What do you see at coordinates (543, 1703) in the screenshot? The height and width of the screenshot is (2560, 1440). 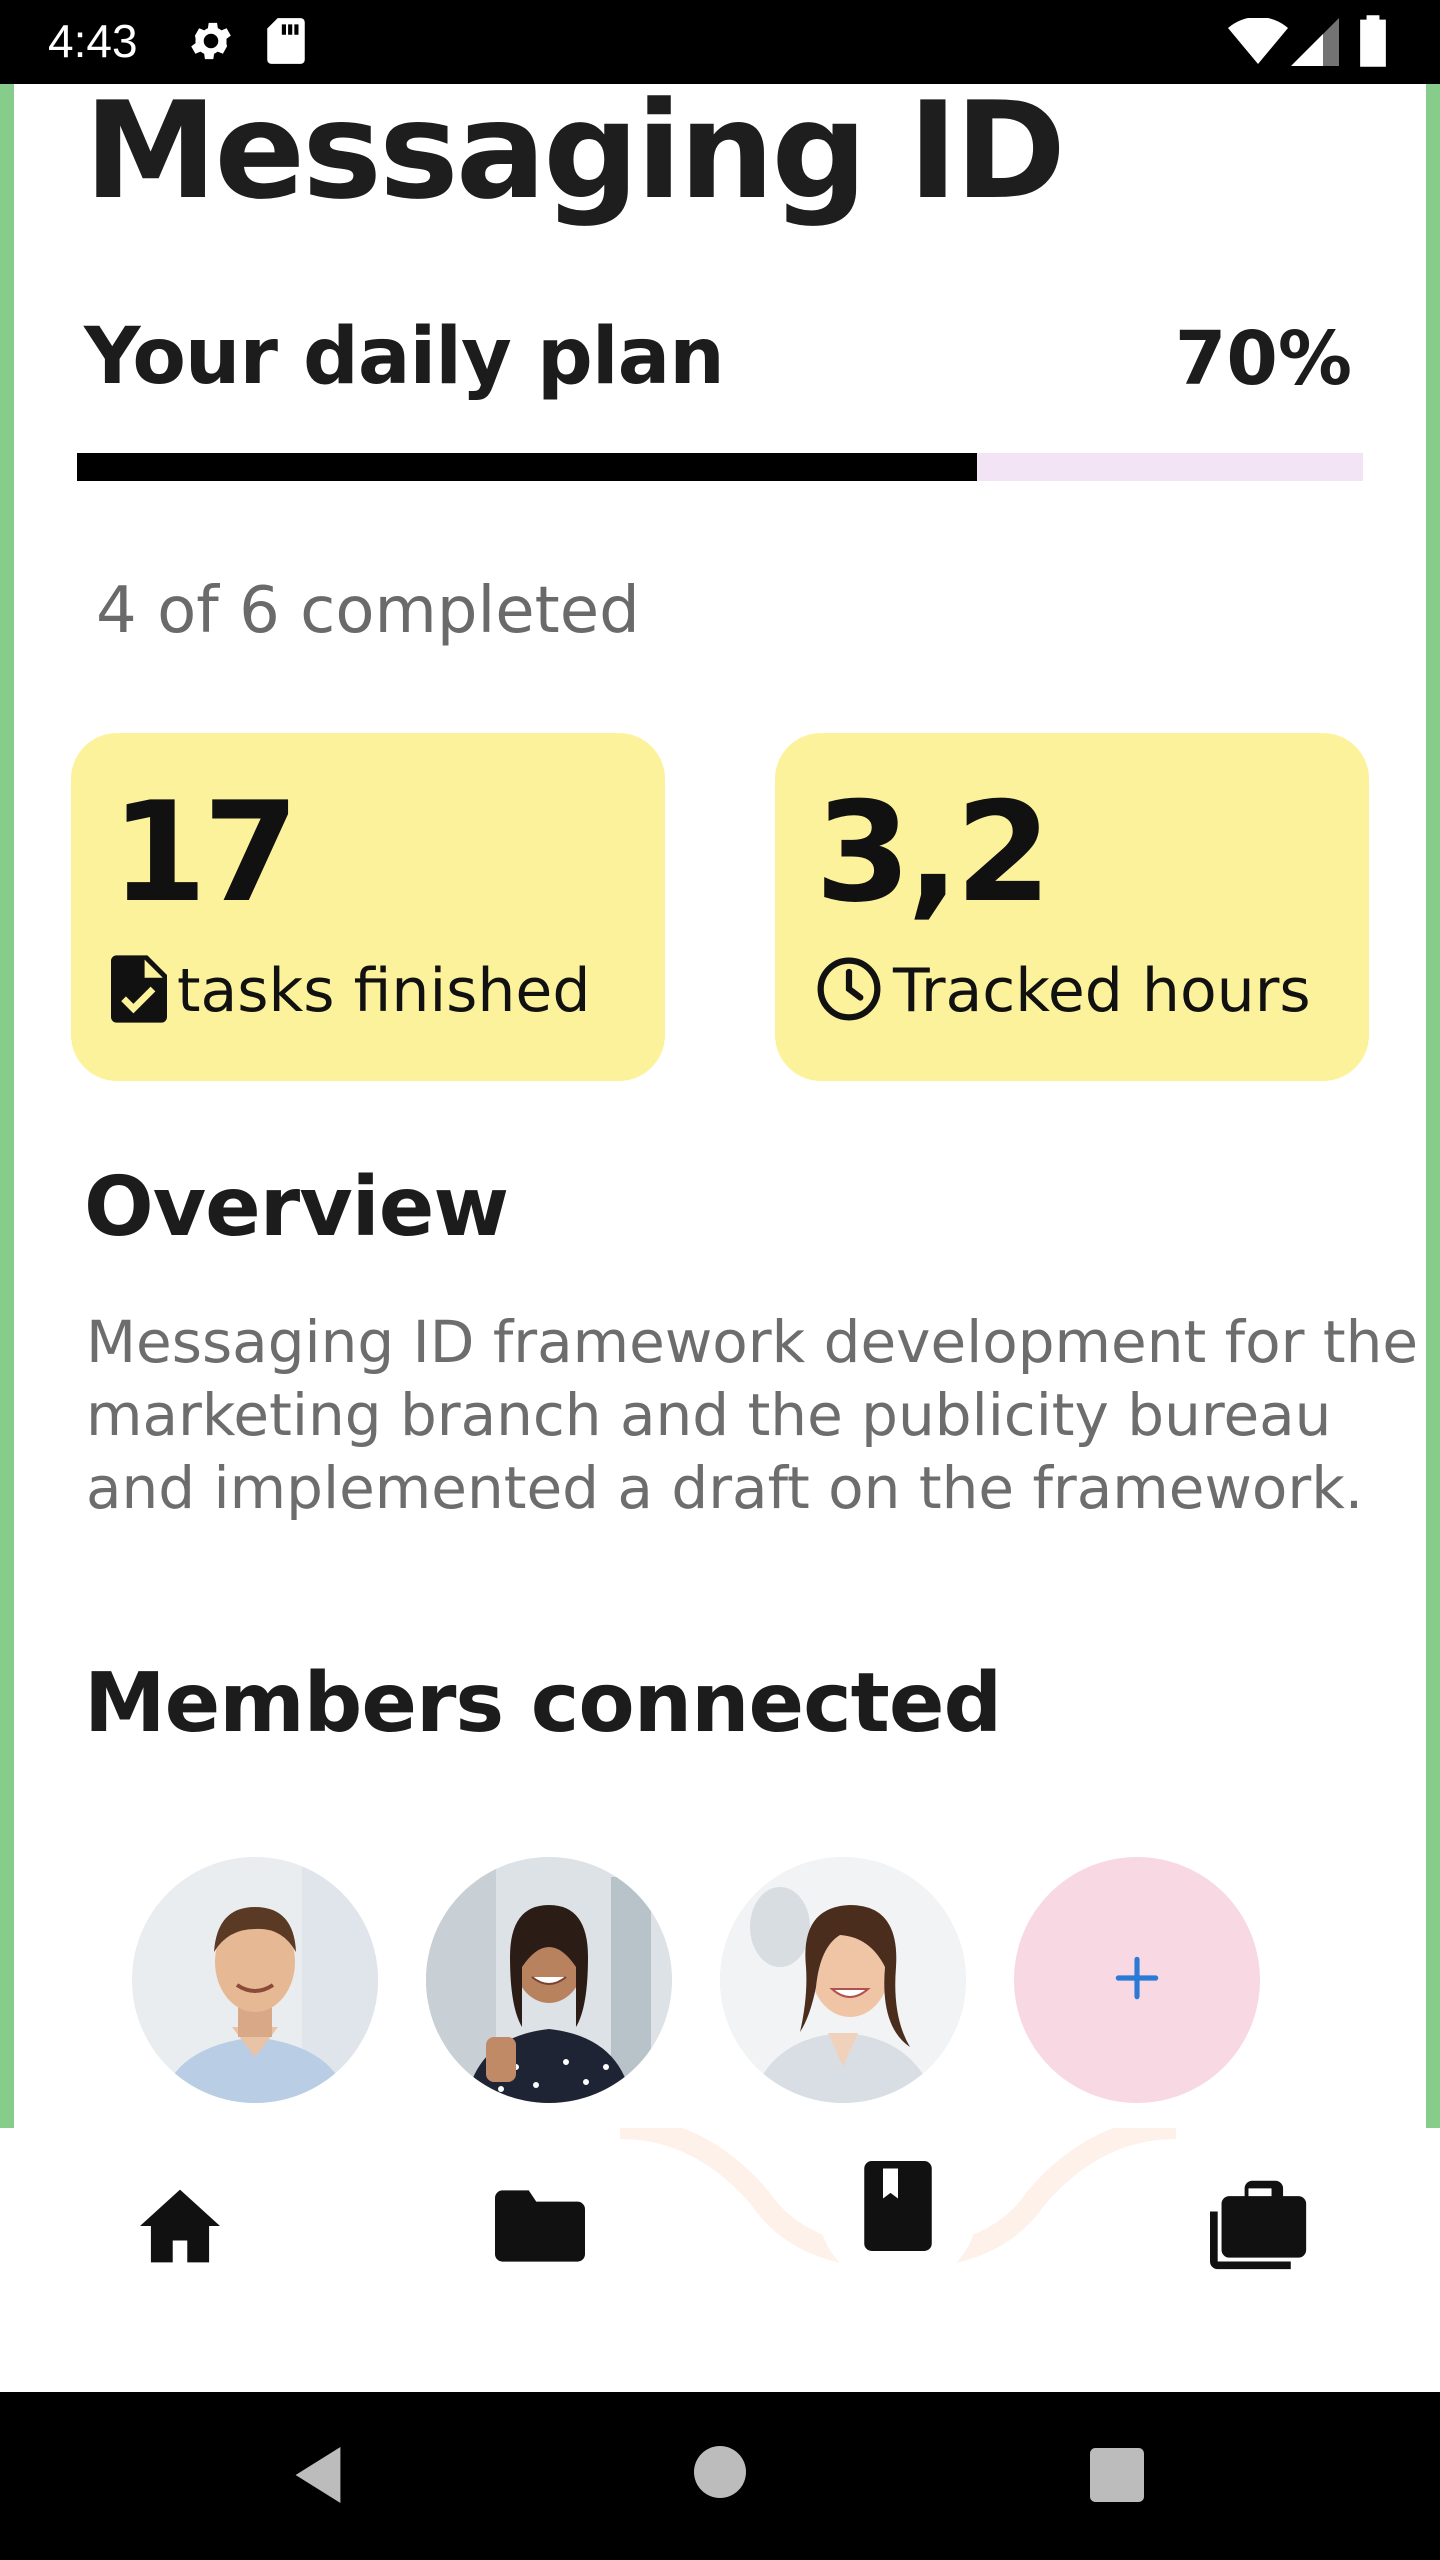 I see `members-heading: Members connected` at bounding box center [543, 1703].